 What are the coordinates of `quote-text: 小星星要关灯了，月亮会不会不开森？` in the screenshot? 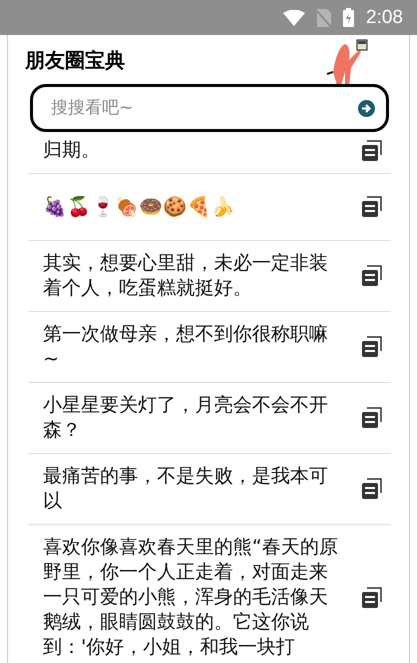 It's located at (186, 418).